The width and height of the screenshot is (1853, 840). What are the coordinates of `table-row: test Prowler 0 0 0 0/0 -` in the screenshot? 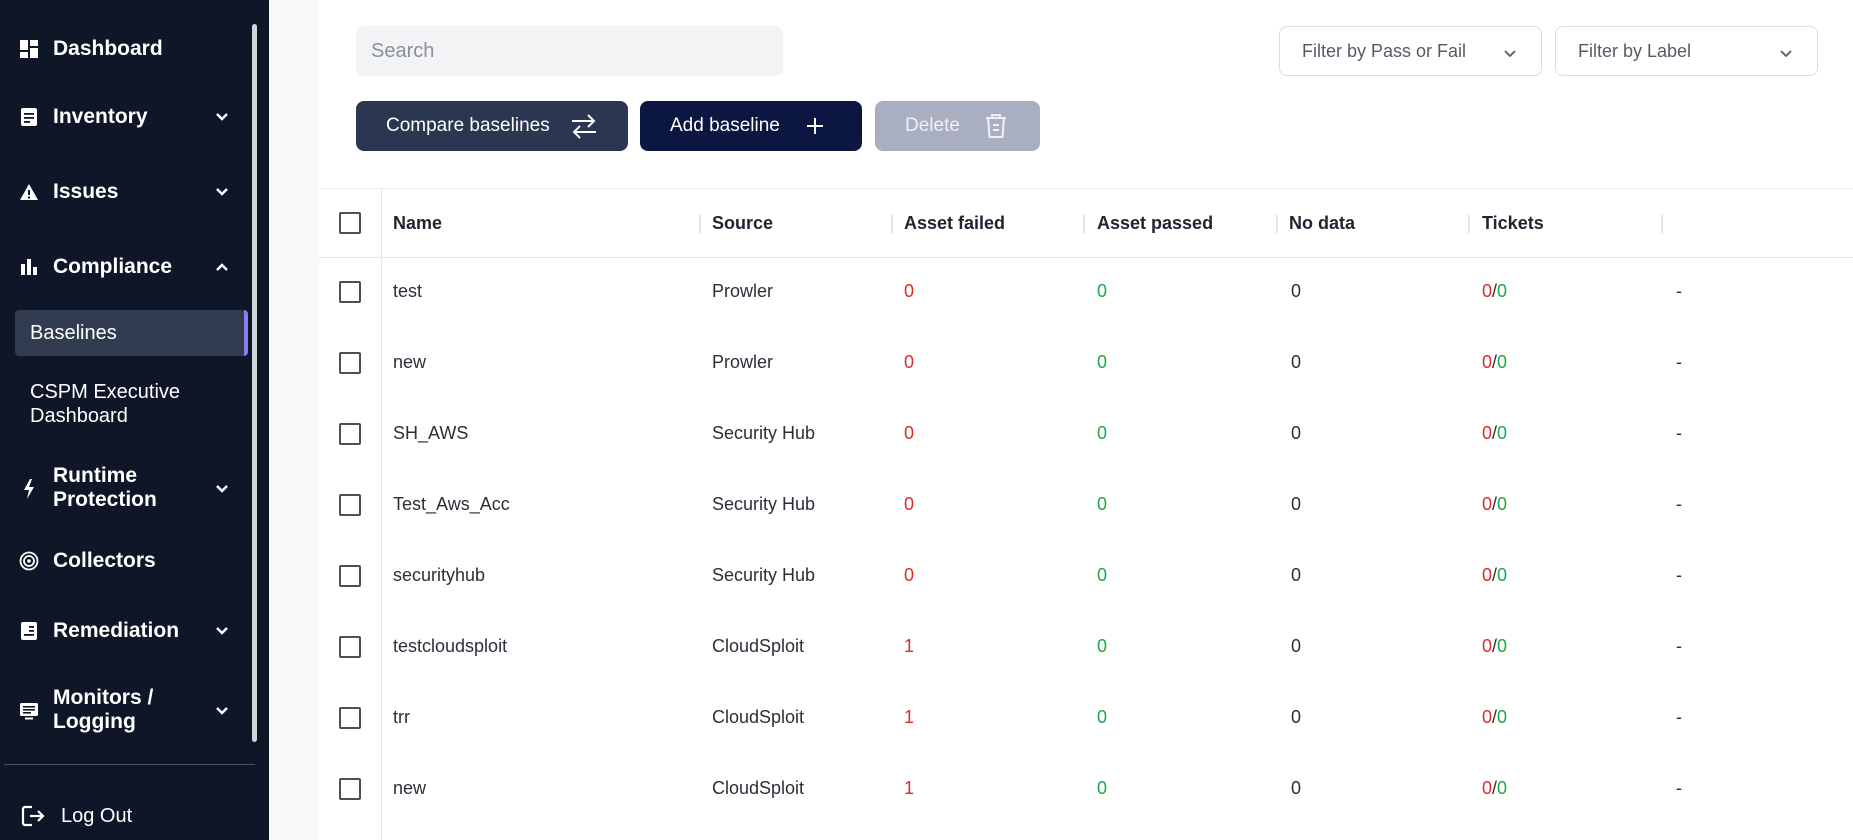 It's located at (1086, 293).